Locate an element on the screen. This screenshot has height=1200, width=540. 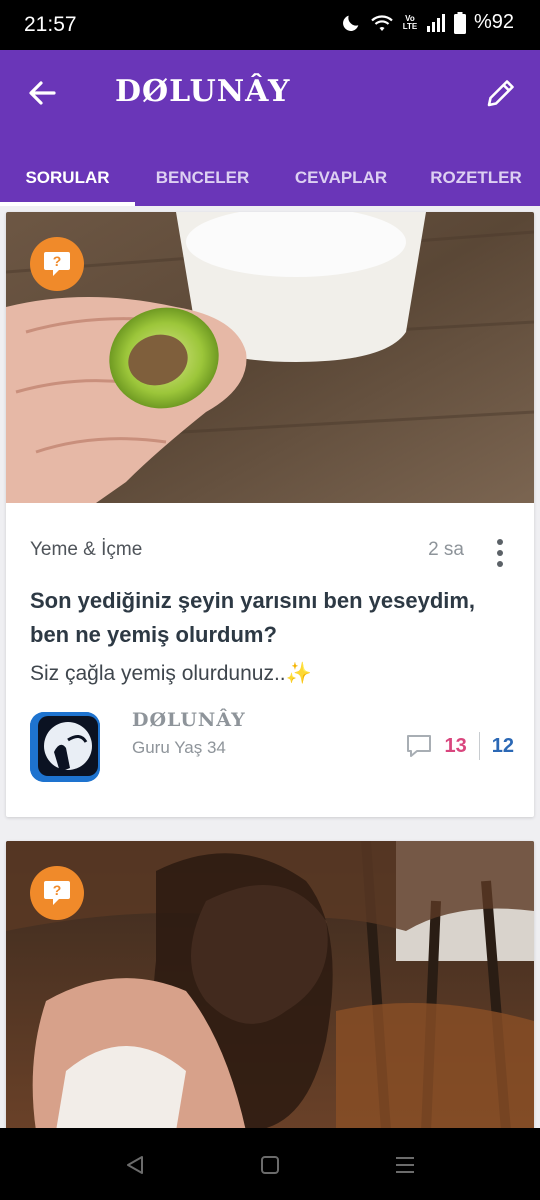
avatar is located at coordinates (65, 747).